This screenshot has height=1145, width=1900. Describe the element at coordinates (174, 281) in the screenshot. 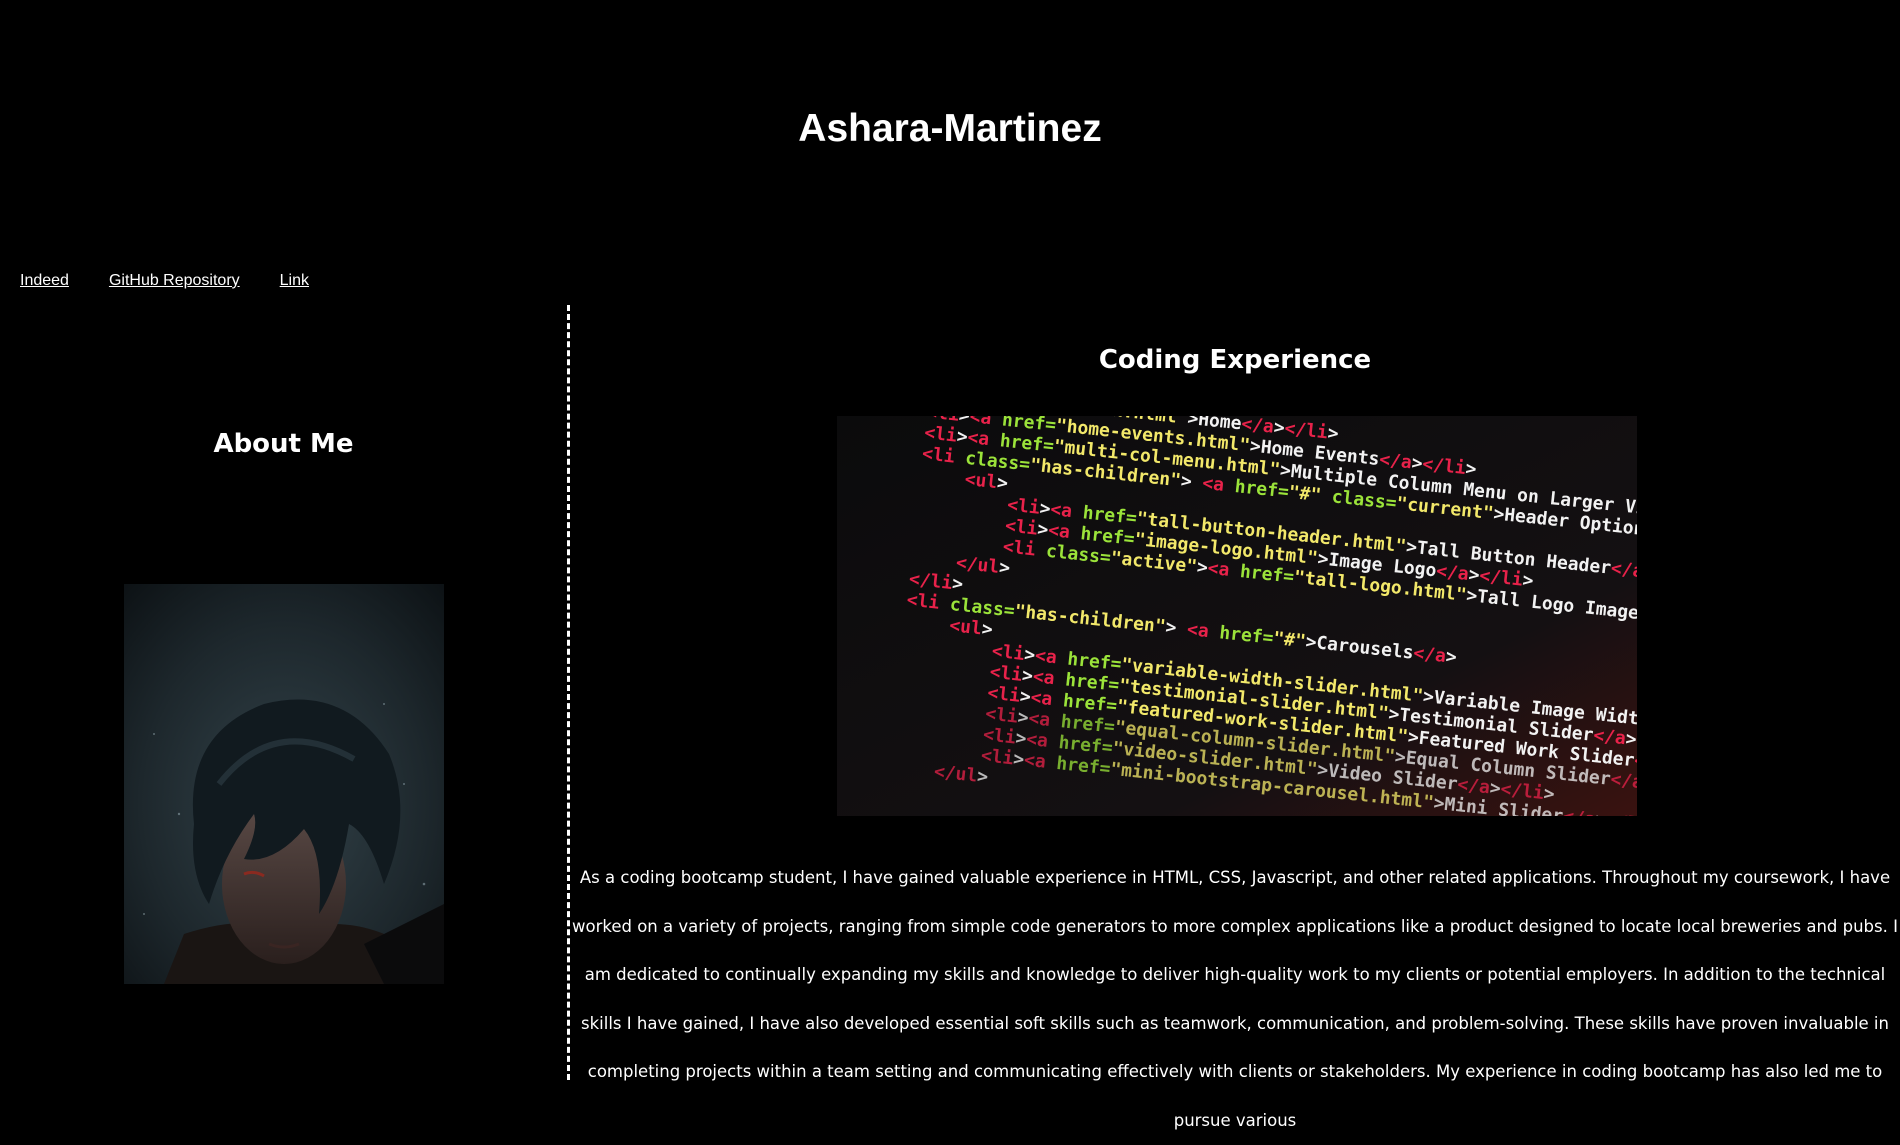

I see `nav-link-github-repository: GitHub Repository` at that location.